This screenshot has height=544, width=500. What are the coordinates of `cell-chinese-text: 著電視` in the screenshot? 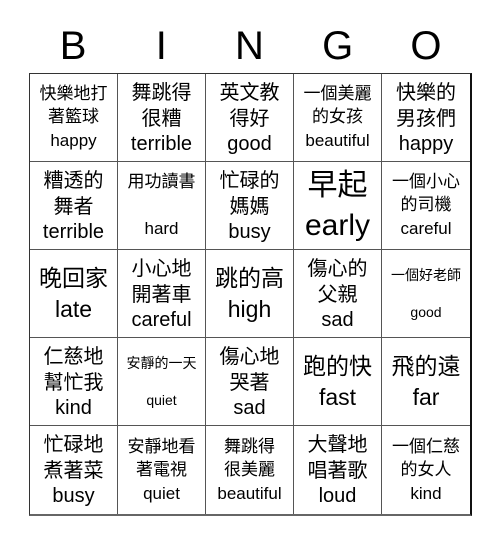 It's located at (161, 469).